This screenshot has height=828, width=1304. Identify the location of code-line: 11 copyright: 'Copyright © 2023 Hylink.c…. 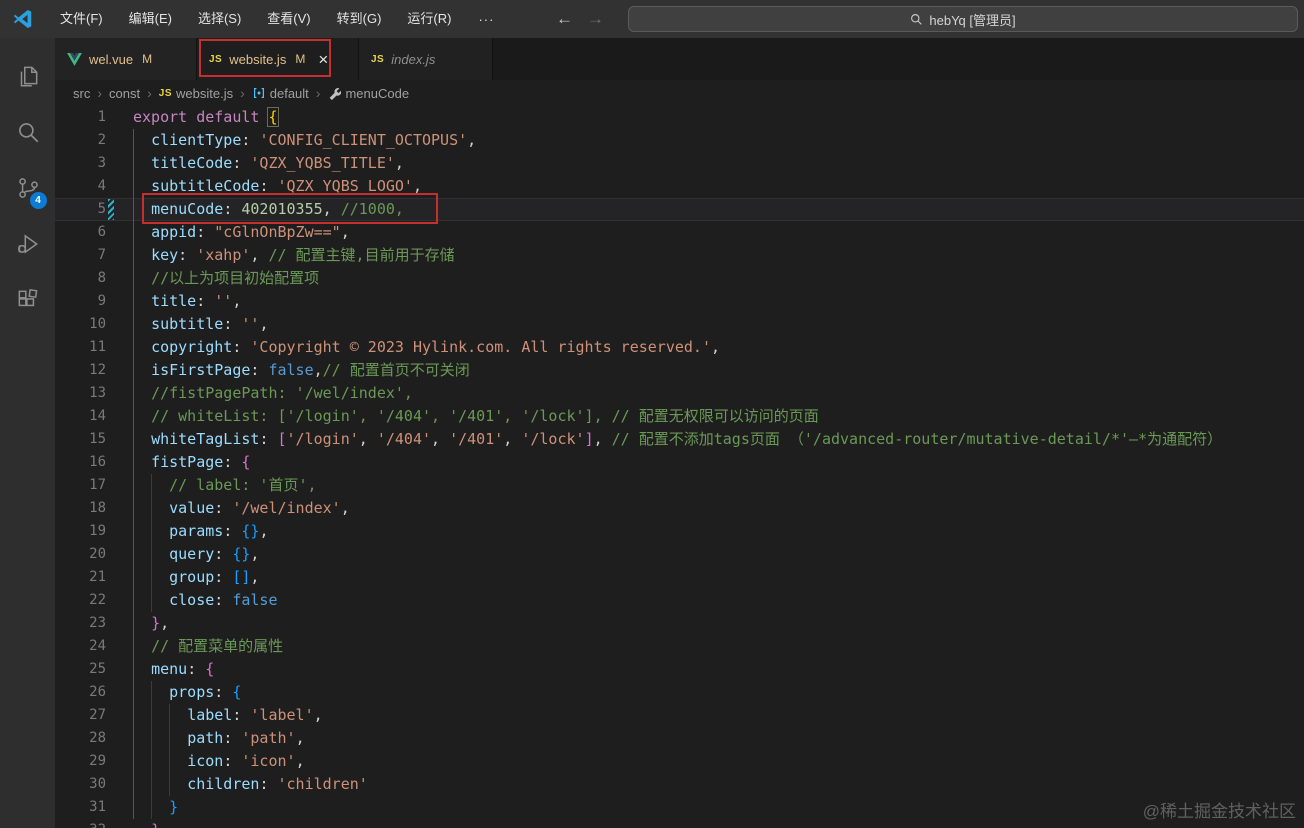
(679, 347).